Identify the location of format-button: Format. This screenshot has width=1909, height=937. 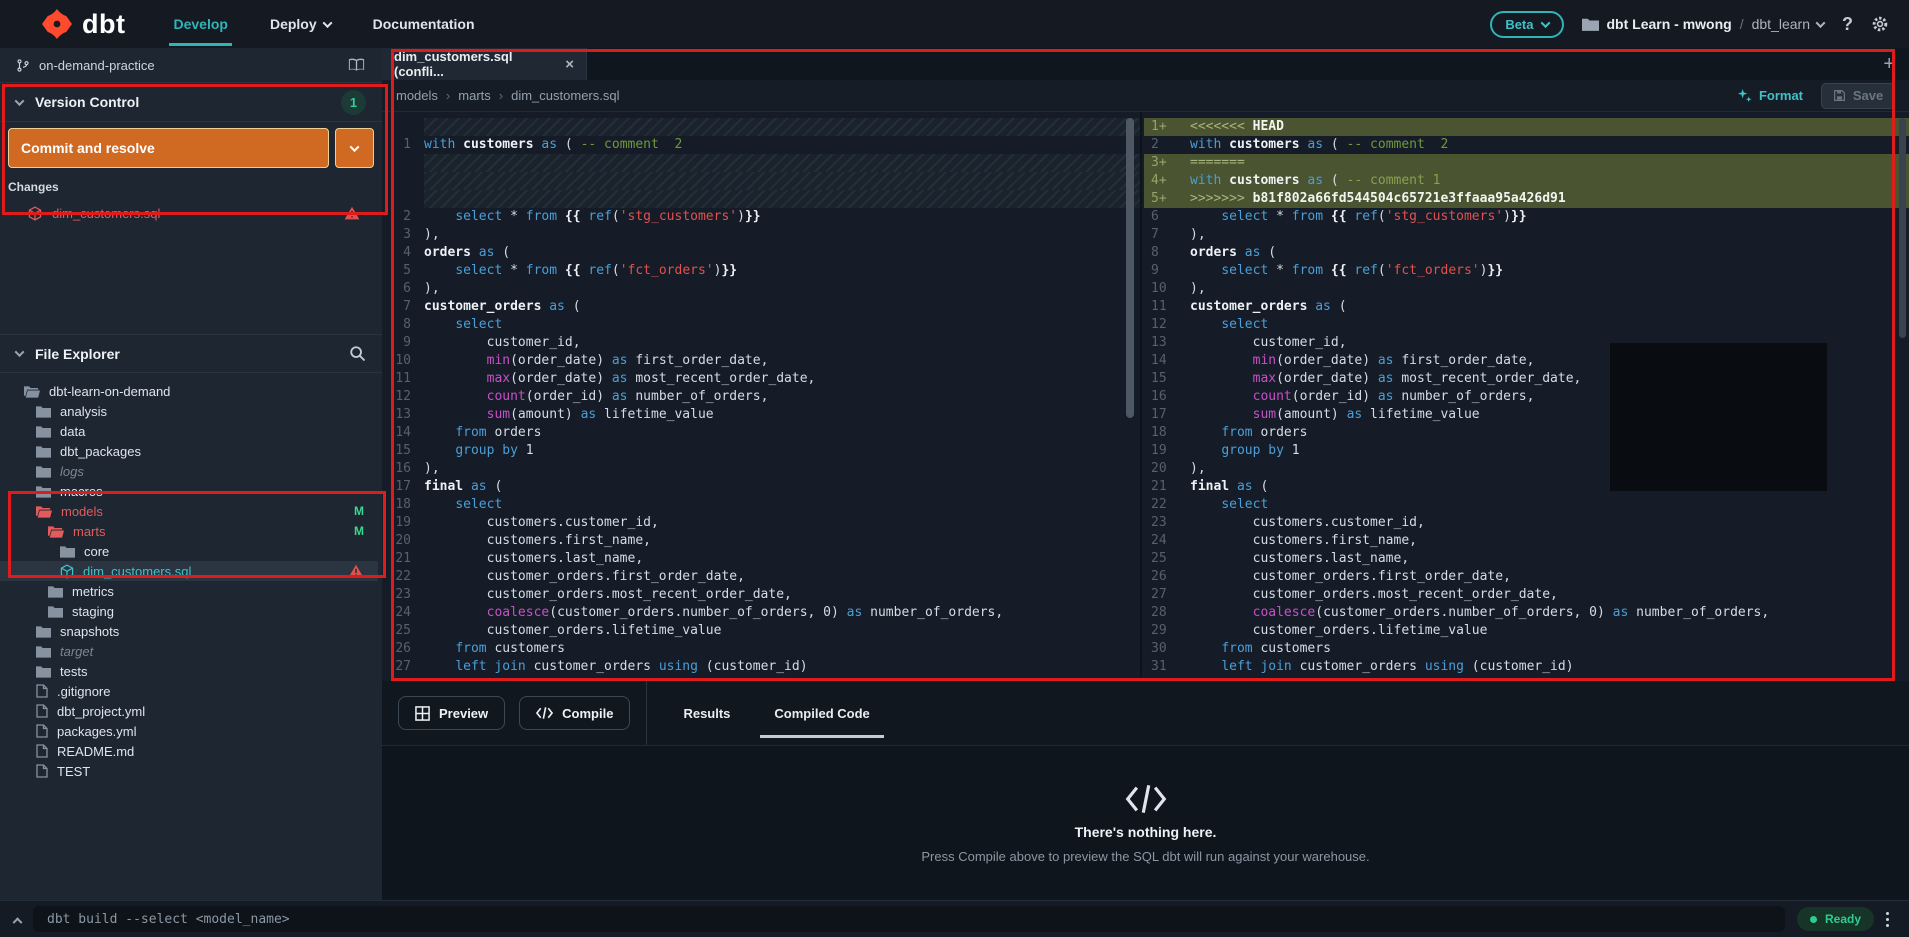
(1770, 95).